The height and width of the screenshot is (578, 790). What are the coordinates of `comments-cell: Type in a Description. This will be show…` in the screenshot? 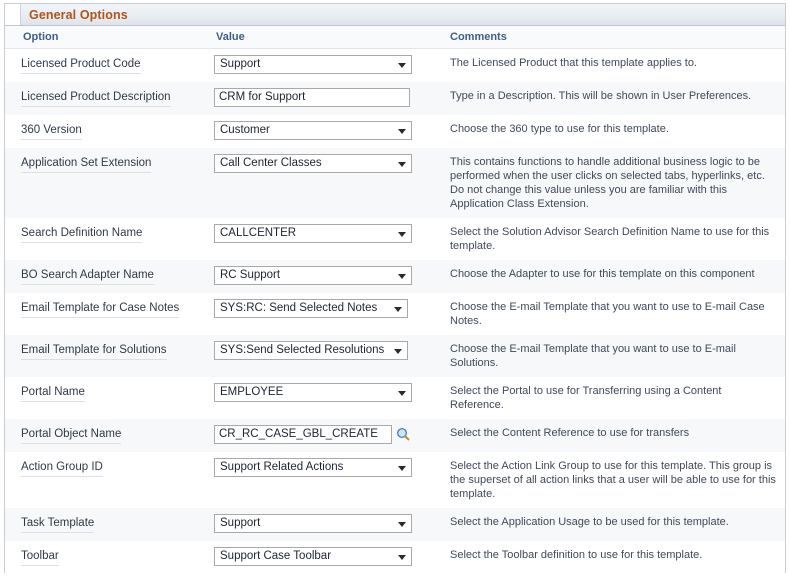 It's located at (608, 98).